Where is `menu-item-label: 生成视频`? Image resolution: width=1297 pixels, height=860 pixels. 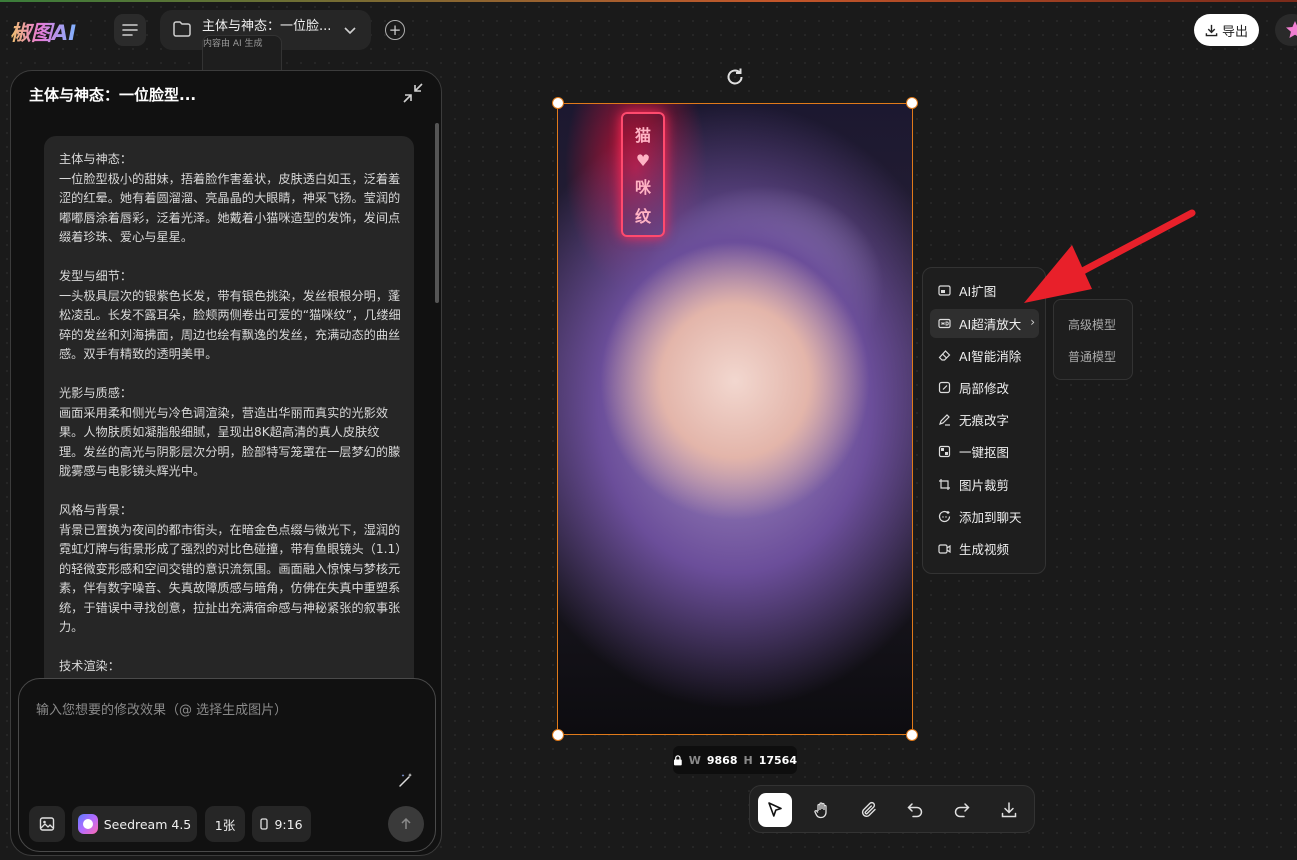
menu-item-label: 生成视频 is located at coordinates (984, 549).